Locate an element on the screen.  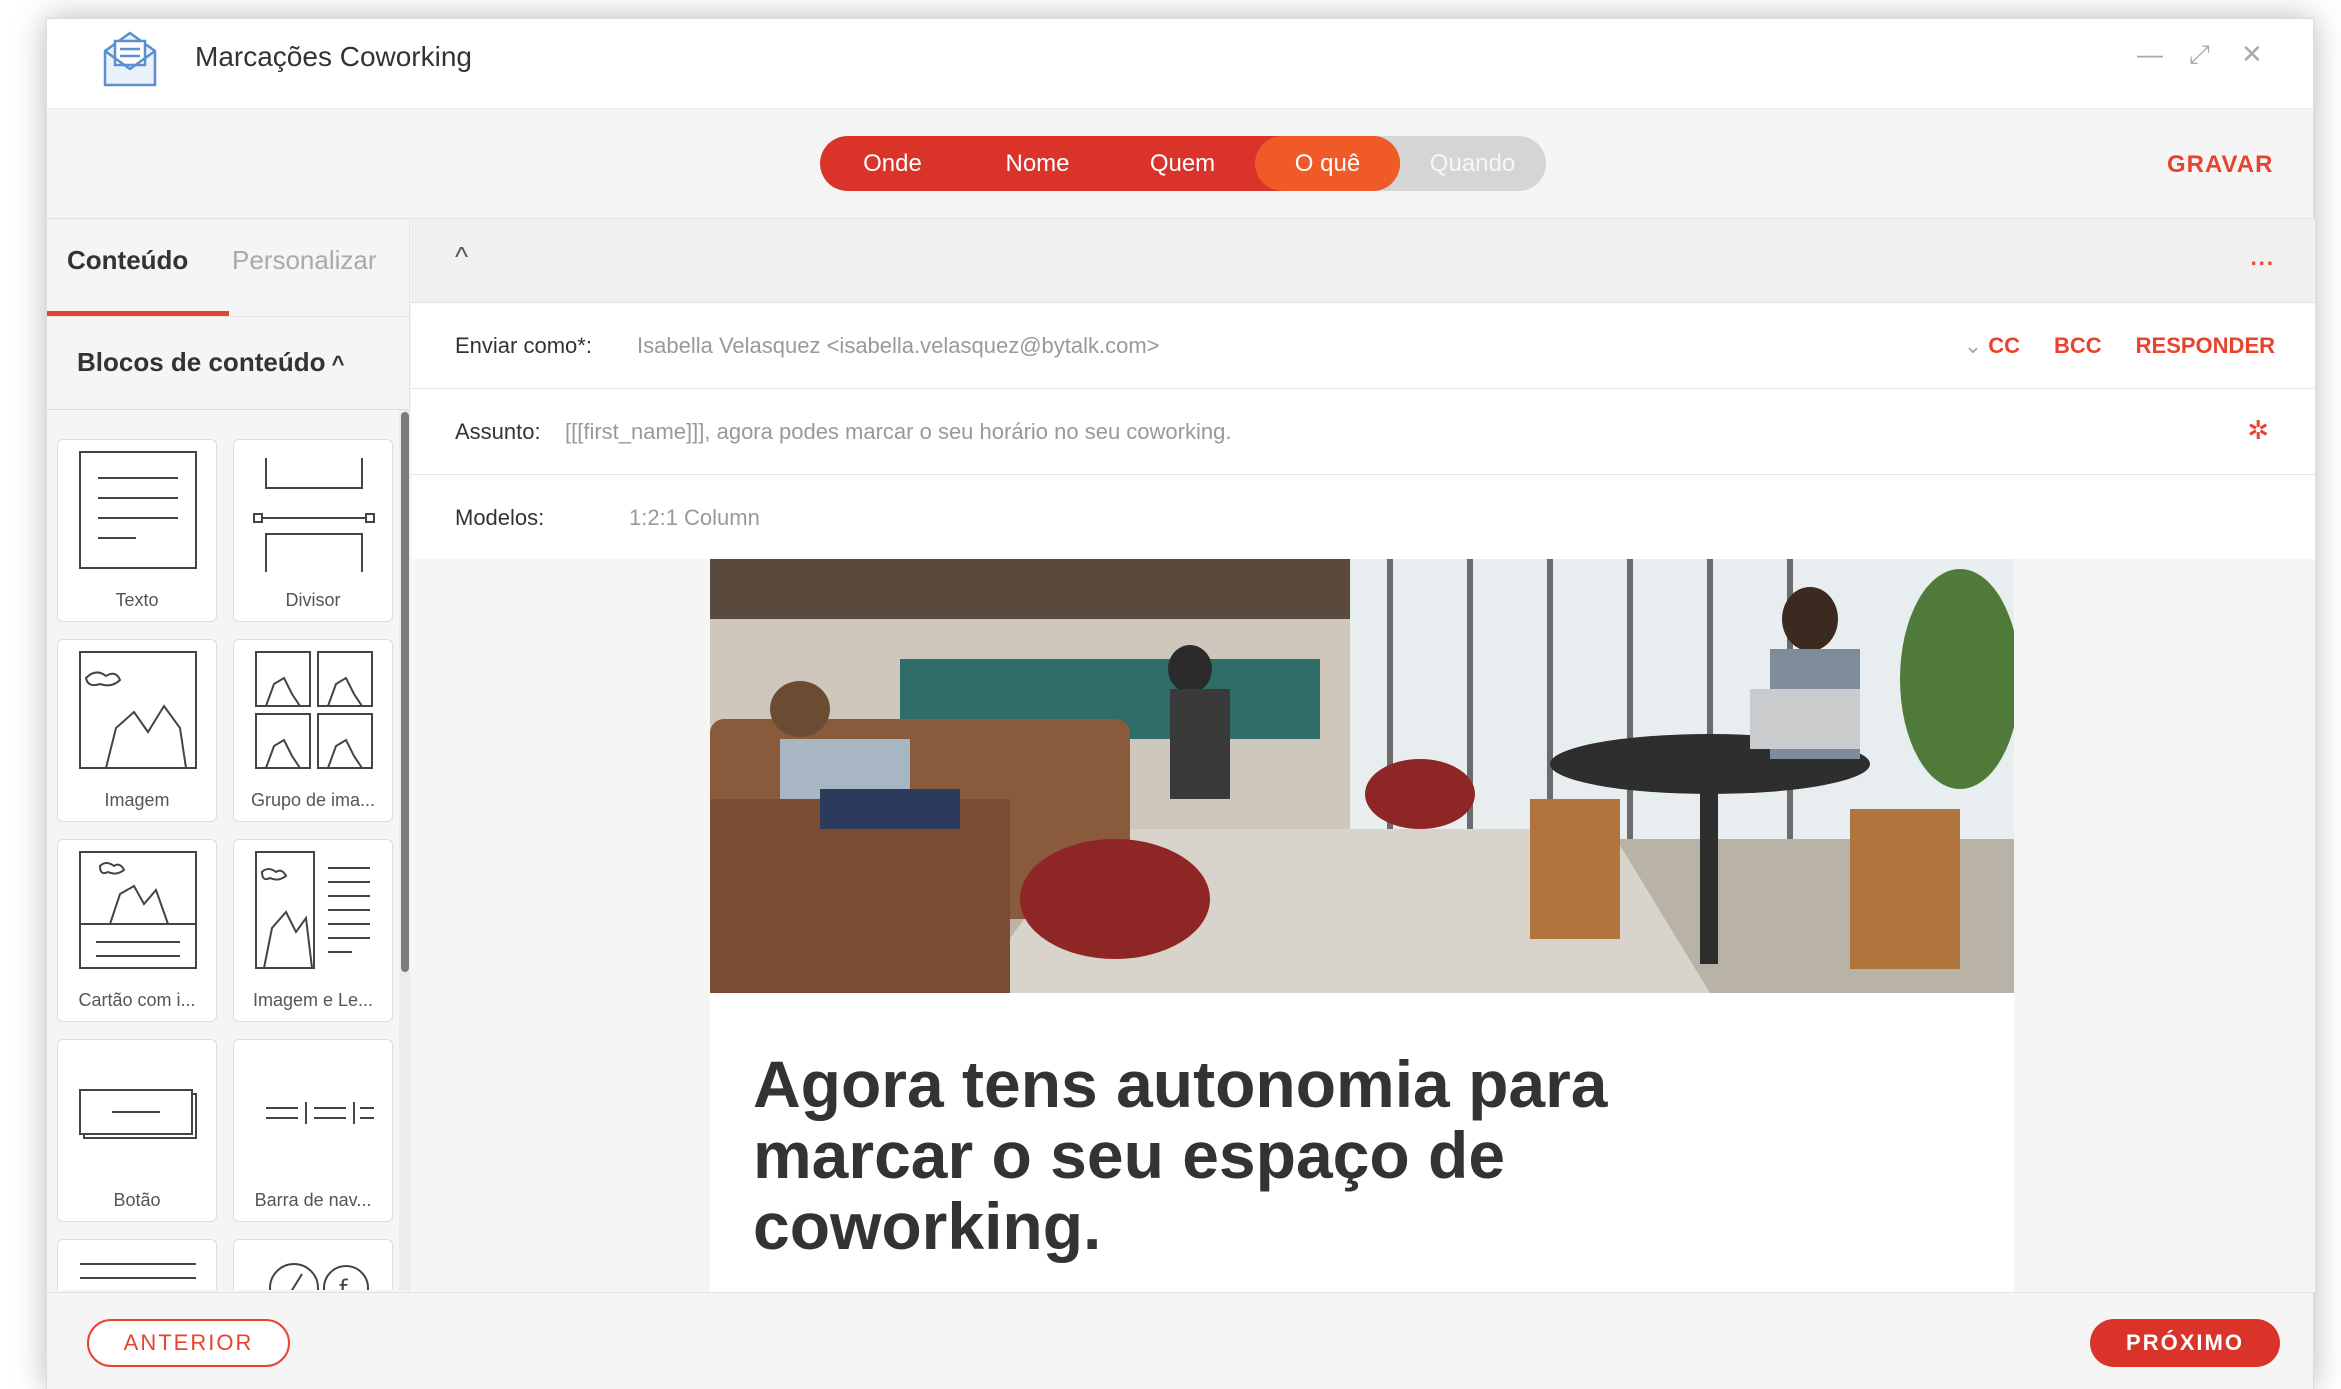
text-block-icon is located at coordinates (138, 510).